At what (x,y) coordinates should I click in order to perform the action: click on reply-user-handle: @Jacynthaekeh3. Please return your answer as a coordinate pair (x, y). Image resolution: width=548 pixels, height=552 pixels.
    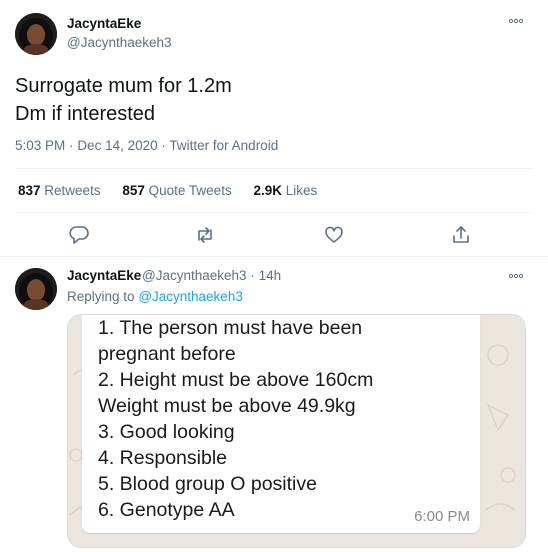
    Looking at the image, I should click on (194, 275).